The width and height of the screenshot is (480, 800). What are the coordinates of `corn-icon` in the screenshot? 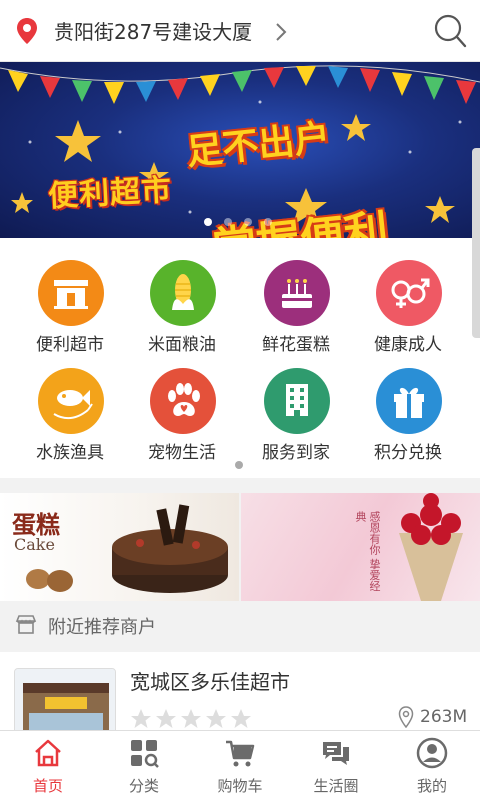 It's located at (183, 292).